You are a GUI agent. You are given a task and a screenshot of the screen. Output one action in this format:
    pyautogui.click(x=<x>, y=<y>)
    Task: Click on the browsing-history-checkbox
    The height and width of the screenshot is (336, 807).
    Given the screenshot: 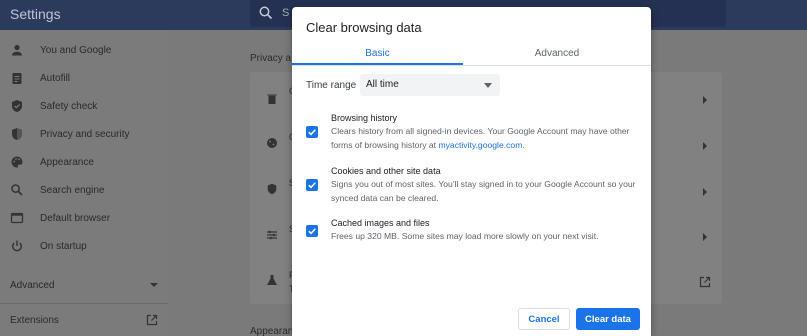 What is the action you would take?
    pyautogui.click(x=312, y=132)
    